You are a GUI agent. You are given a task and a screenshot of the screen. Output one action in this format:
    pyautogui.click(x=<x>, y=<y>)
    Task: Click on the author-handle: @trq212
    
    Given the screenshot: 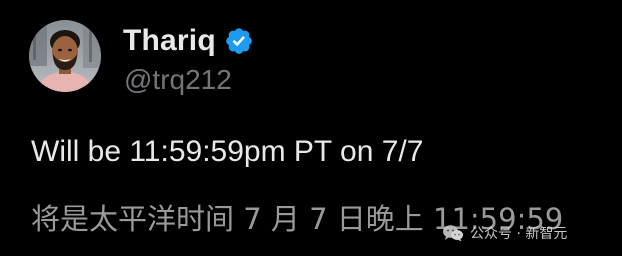 What is the action you would take?
    pyautogui.click(x=178, y=80)
    